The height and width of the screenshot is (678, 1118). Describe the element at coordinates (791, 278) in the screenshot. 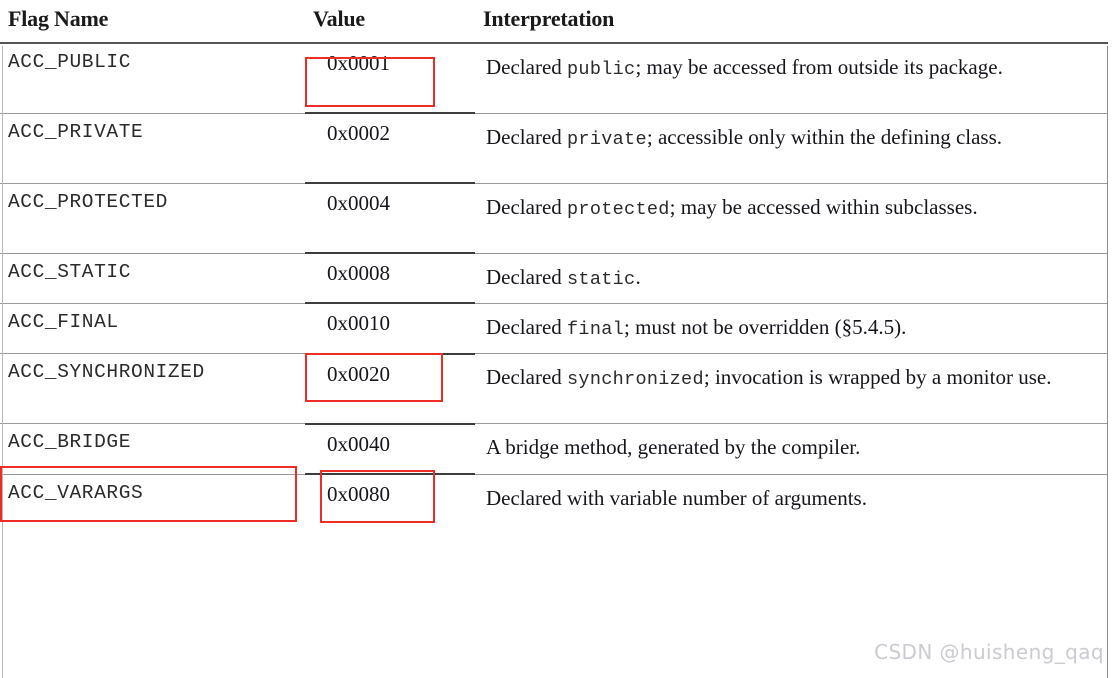

I see `cell-interpretation: Declared static.` at that location.